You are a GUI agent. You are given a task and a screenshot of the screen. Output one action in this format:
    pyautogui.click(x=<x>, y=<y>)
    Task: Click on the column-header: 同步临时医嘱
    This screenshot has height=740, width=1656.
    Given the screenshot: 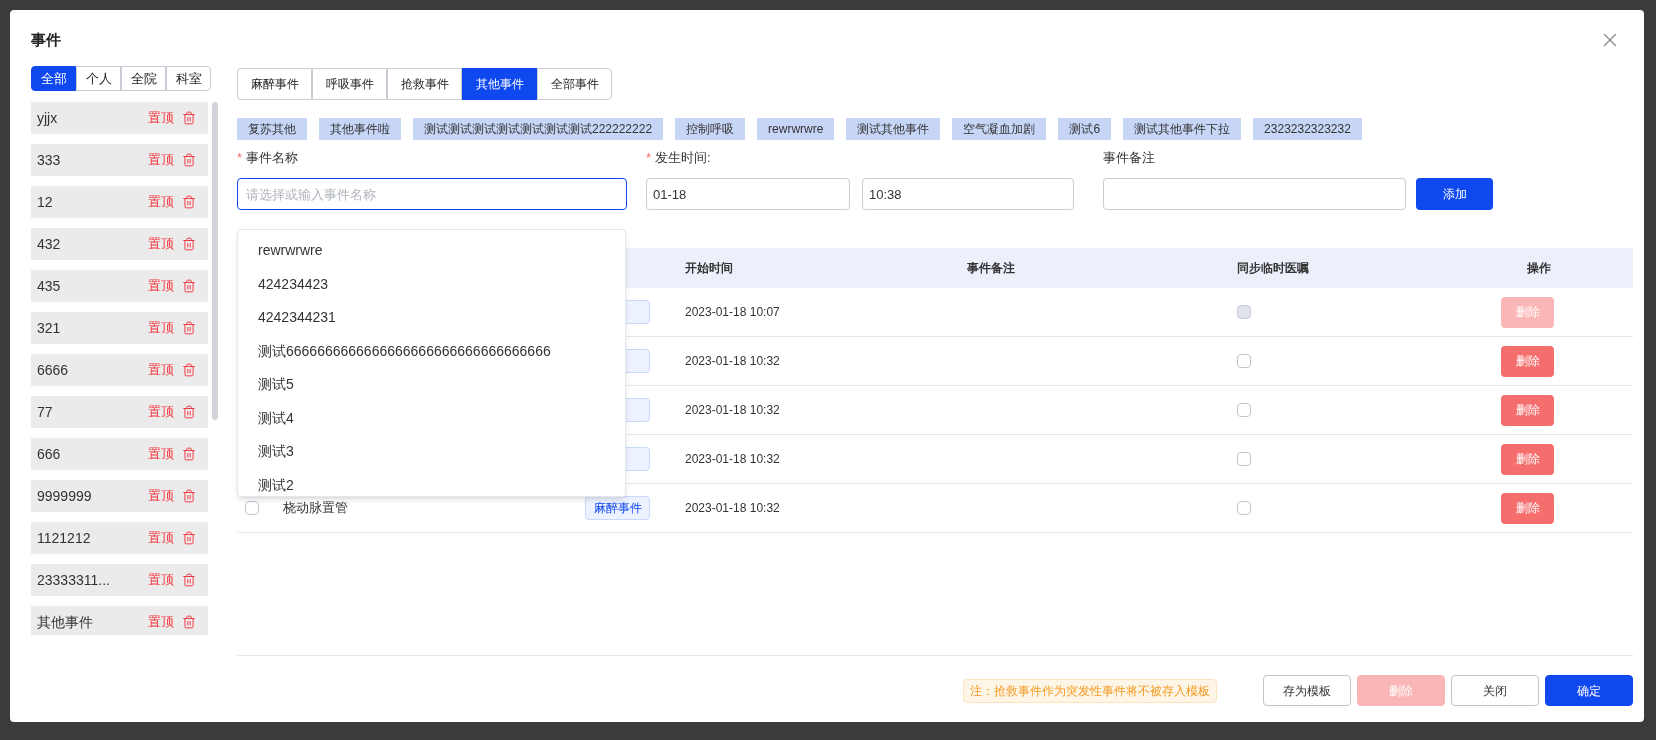 What is the action you would take?
    pyautogui.click(x=1273, y=268)
    